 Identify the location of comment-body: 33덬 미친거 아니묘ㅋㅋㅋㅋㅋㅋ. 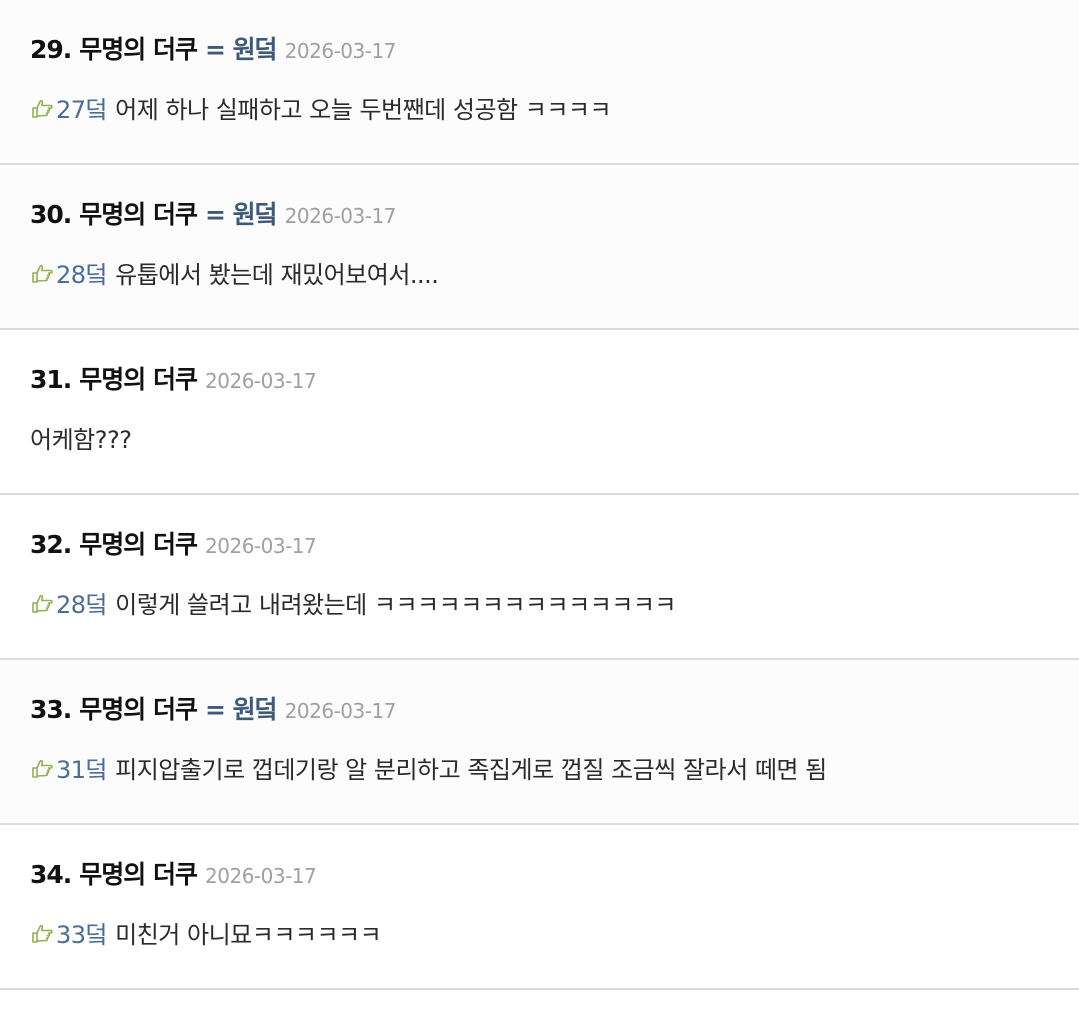
(539, 932).